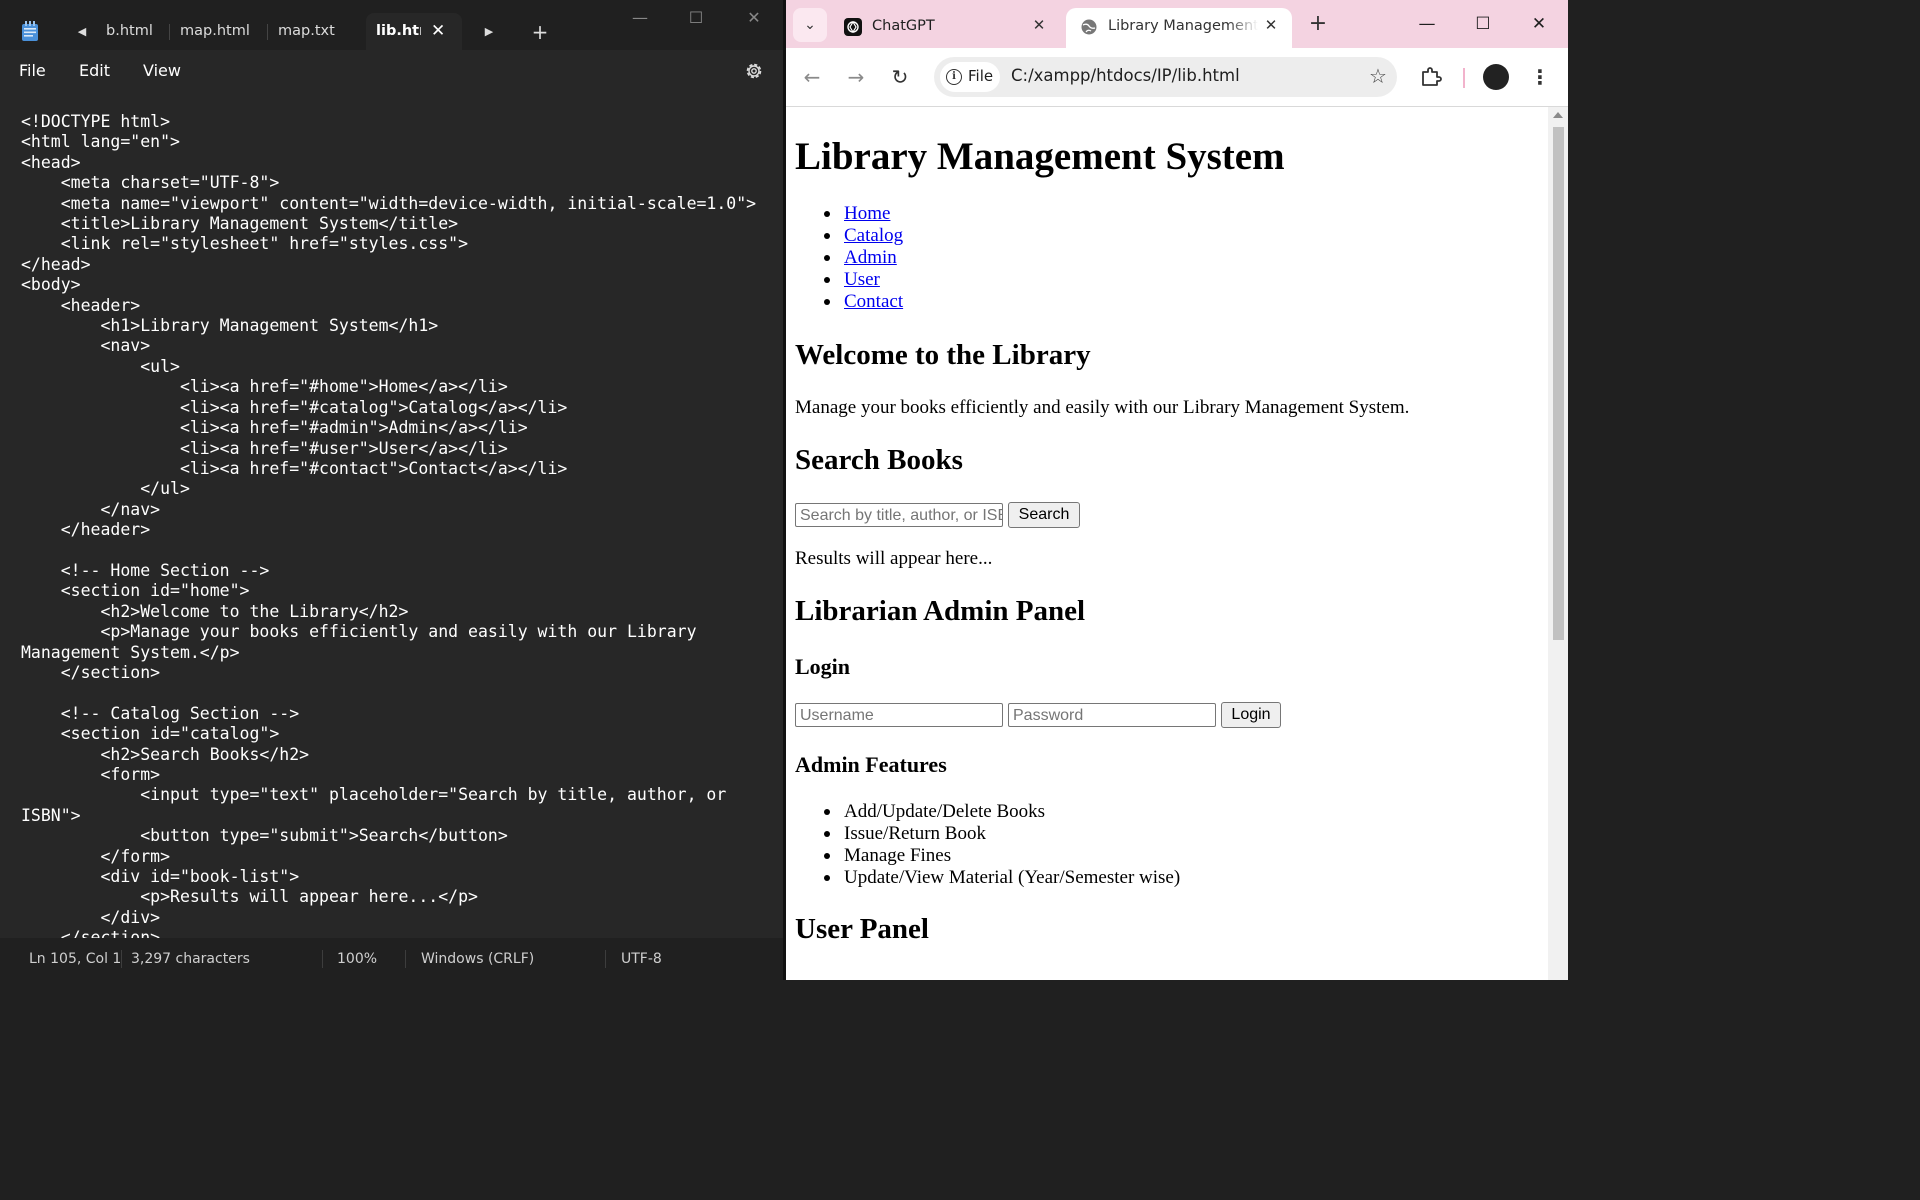  What do you see at coordinates (899, 715) in the screenshot?
I see `username-input: Username` at bounding box center [899, 715].